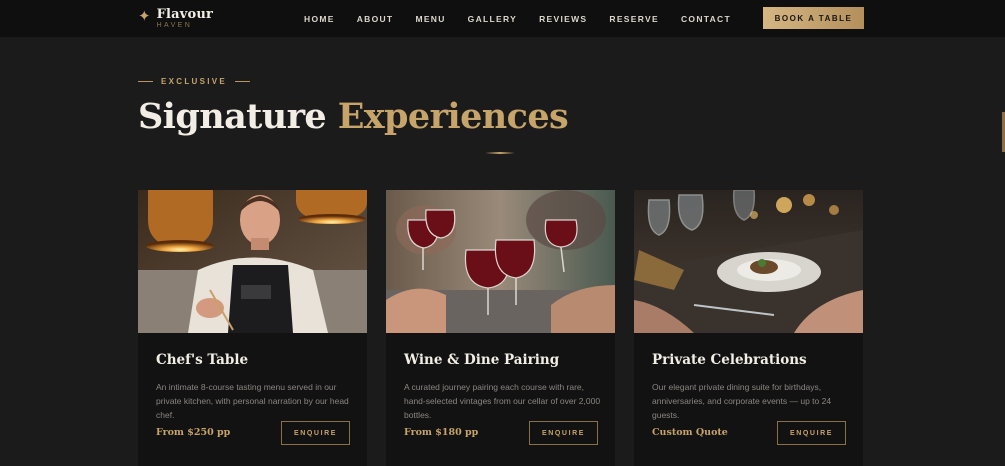 Image resolution: width=1005 pixels, height=466 pixels. Describe the element at coordinates (144, 16) in the screenshot. I see `star-icon: ✦` at that location.